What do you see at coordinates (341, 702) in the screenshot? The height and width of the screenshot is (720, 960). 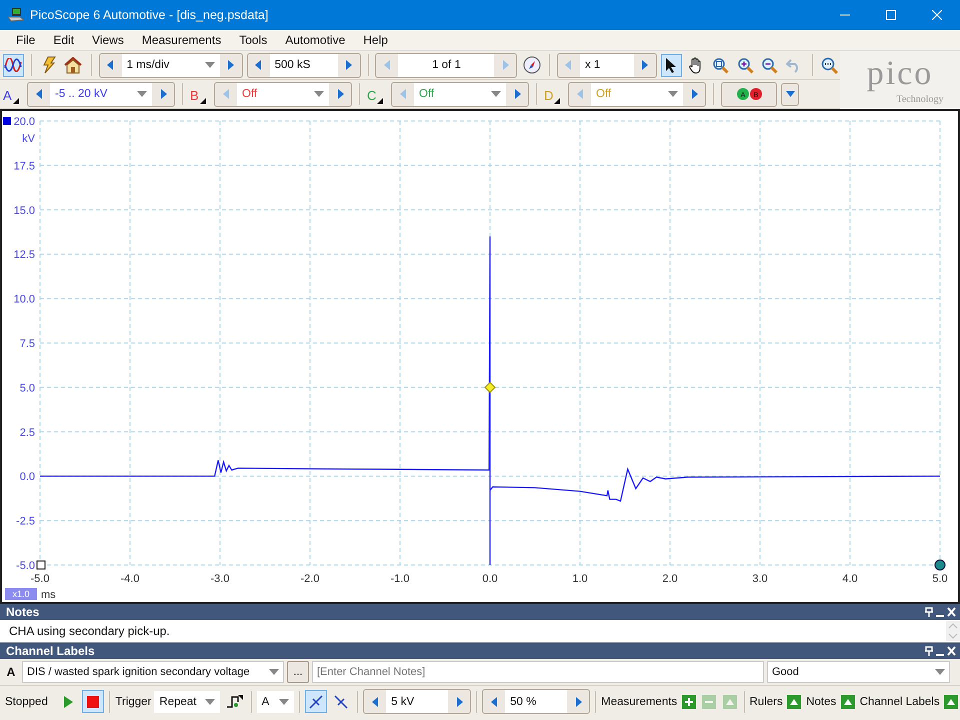 I see `falling-edge-icon` at bounding box center [341, 702].